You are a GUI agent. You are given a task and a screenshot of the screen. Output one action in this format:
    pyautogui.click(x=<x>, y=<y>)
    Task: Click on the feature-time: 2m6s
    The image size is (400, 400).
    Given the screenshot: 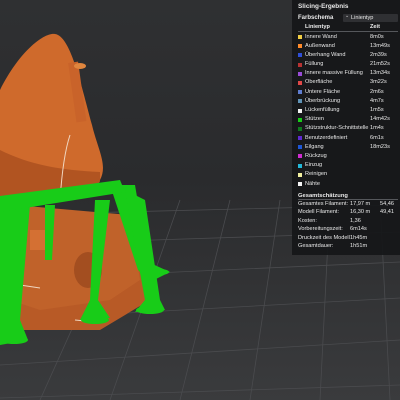 What is the action you would take?
    pyautogui.click(x=377, y=91)
    